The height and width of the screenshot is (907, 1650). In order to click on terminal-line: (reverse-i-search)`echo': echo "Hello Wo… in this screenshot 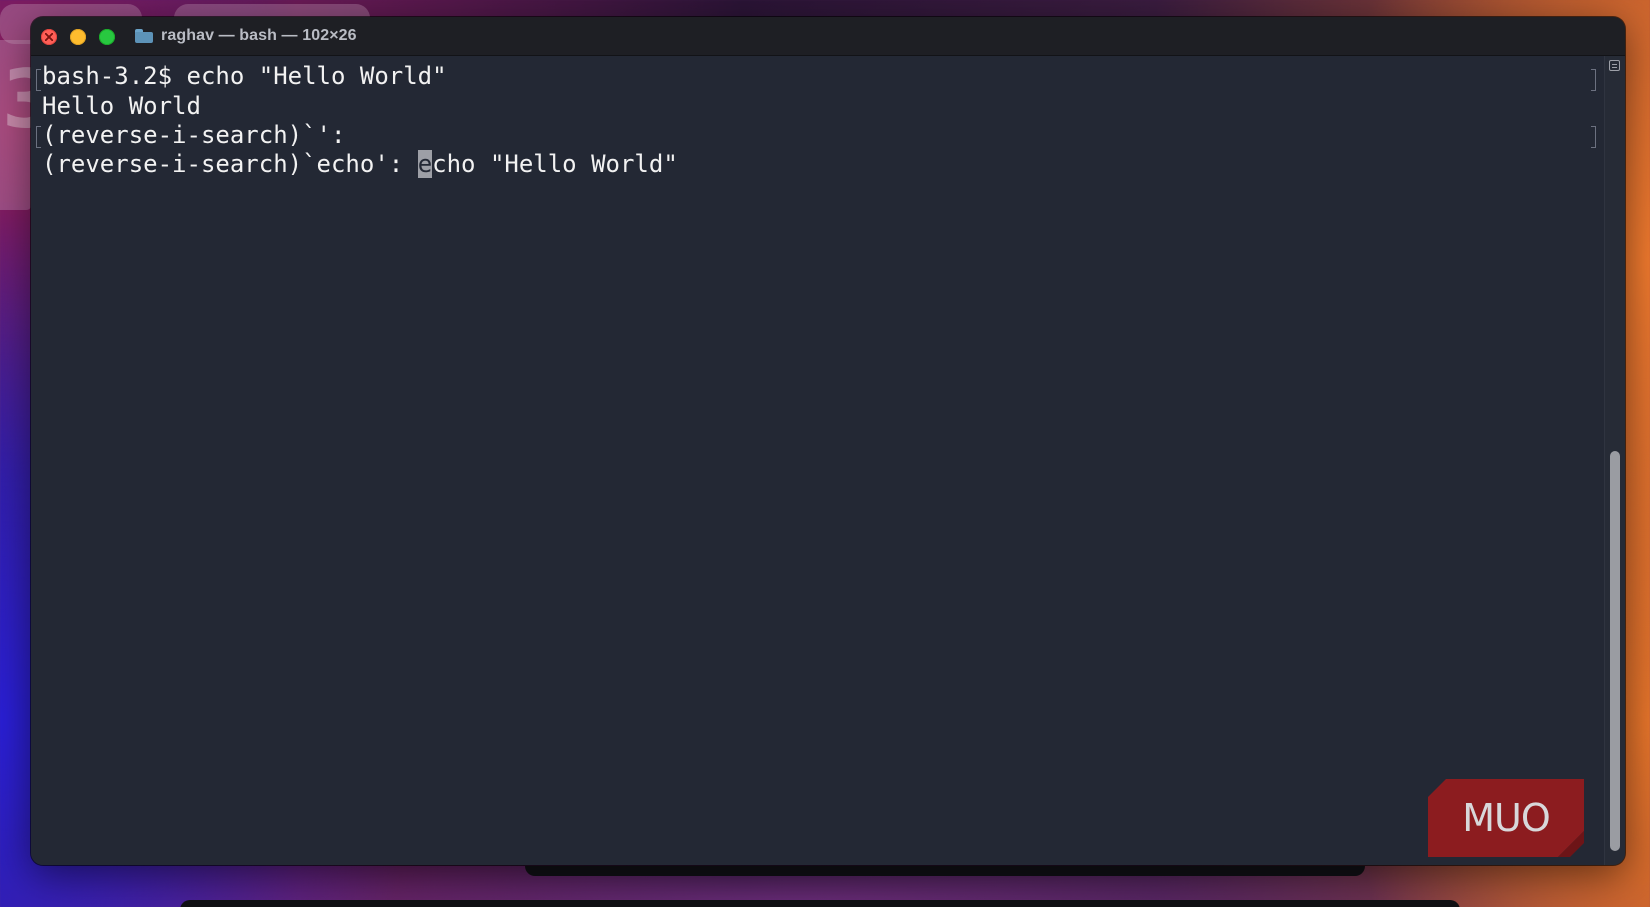, I will do `click(360, 164)`.